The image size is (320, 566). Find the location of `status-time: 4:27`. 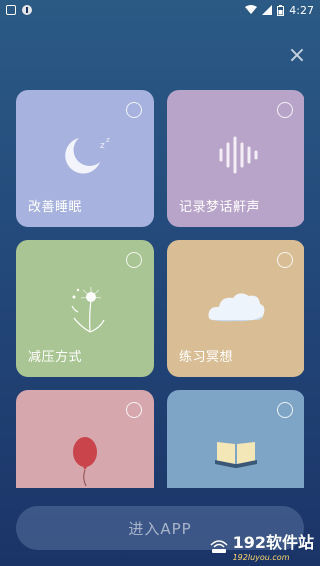

status-time: 4:27 is located at coordinates (301, 10).